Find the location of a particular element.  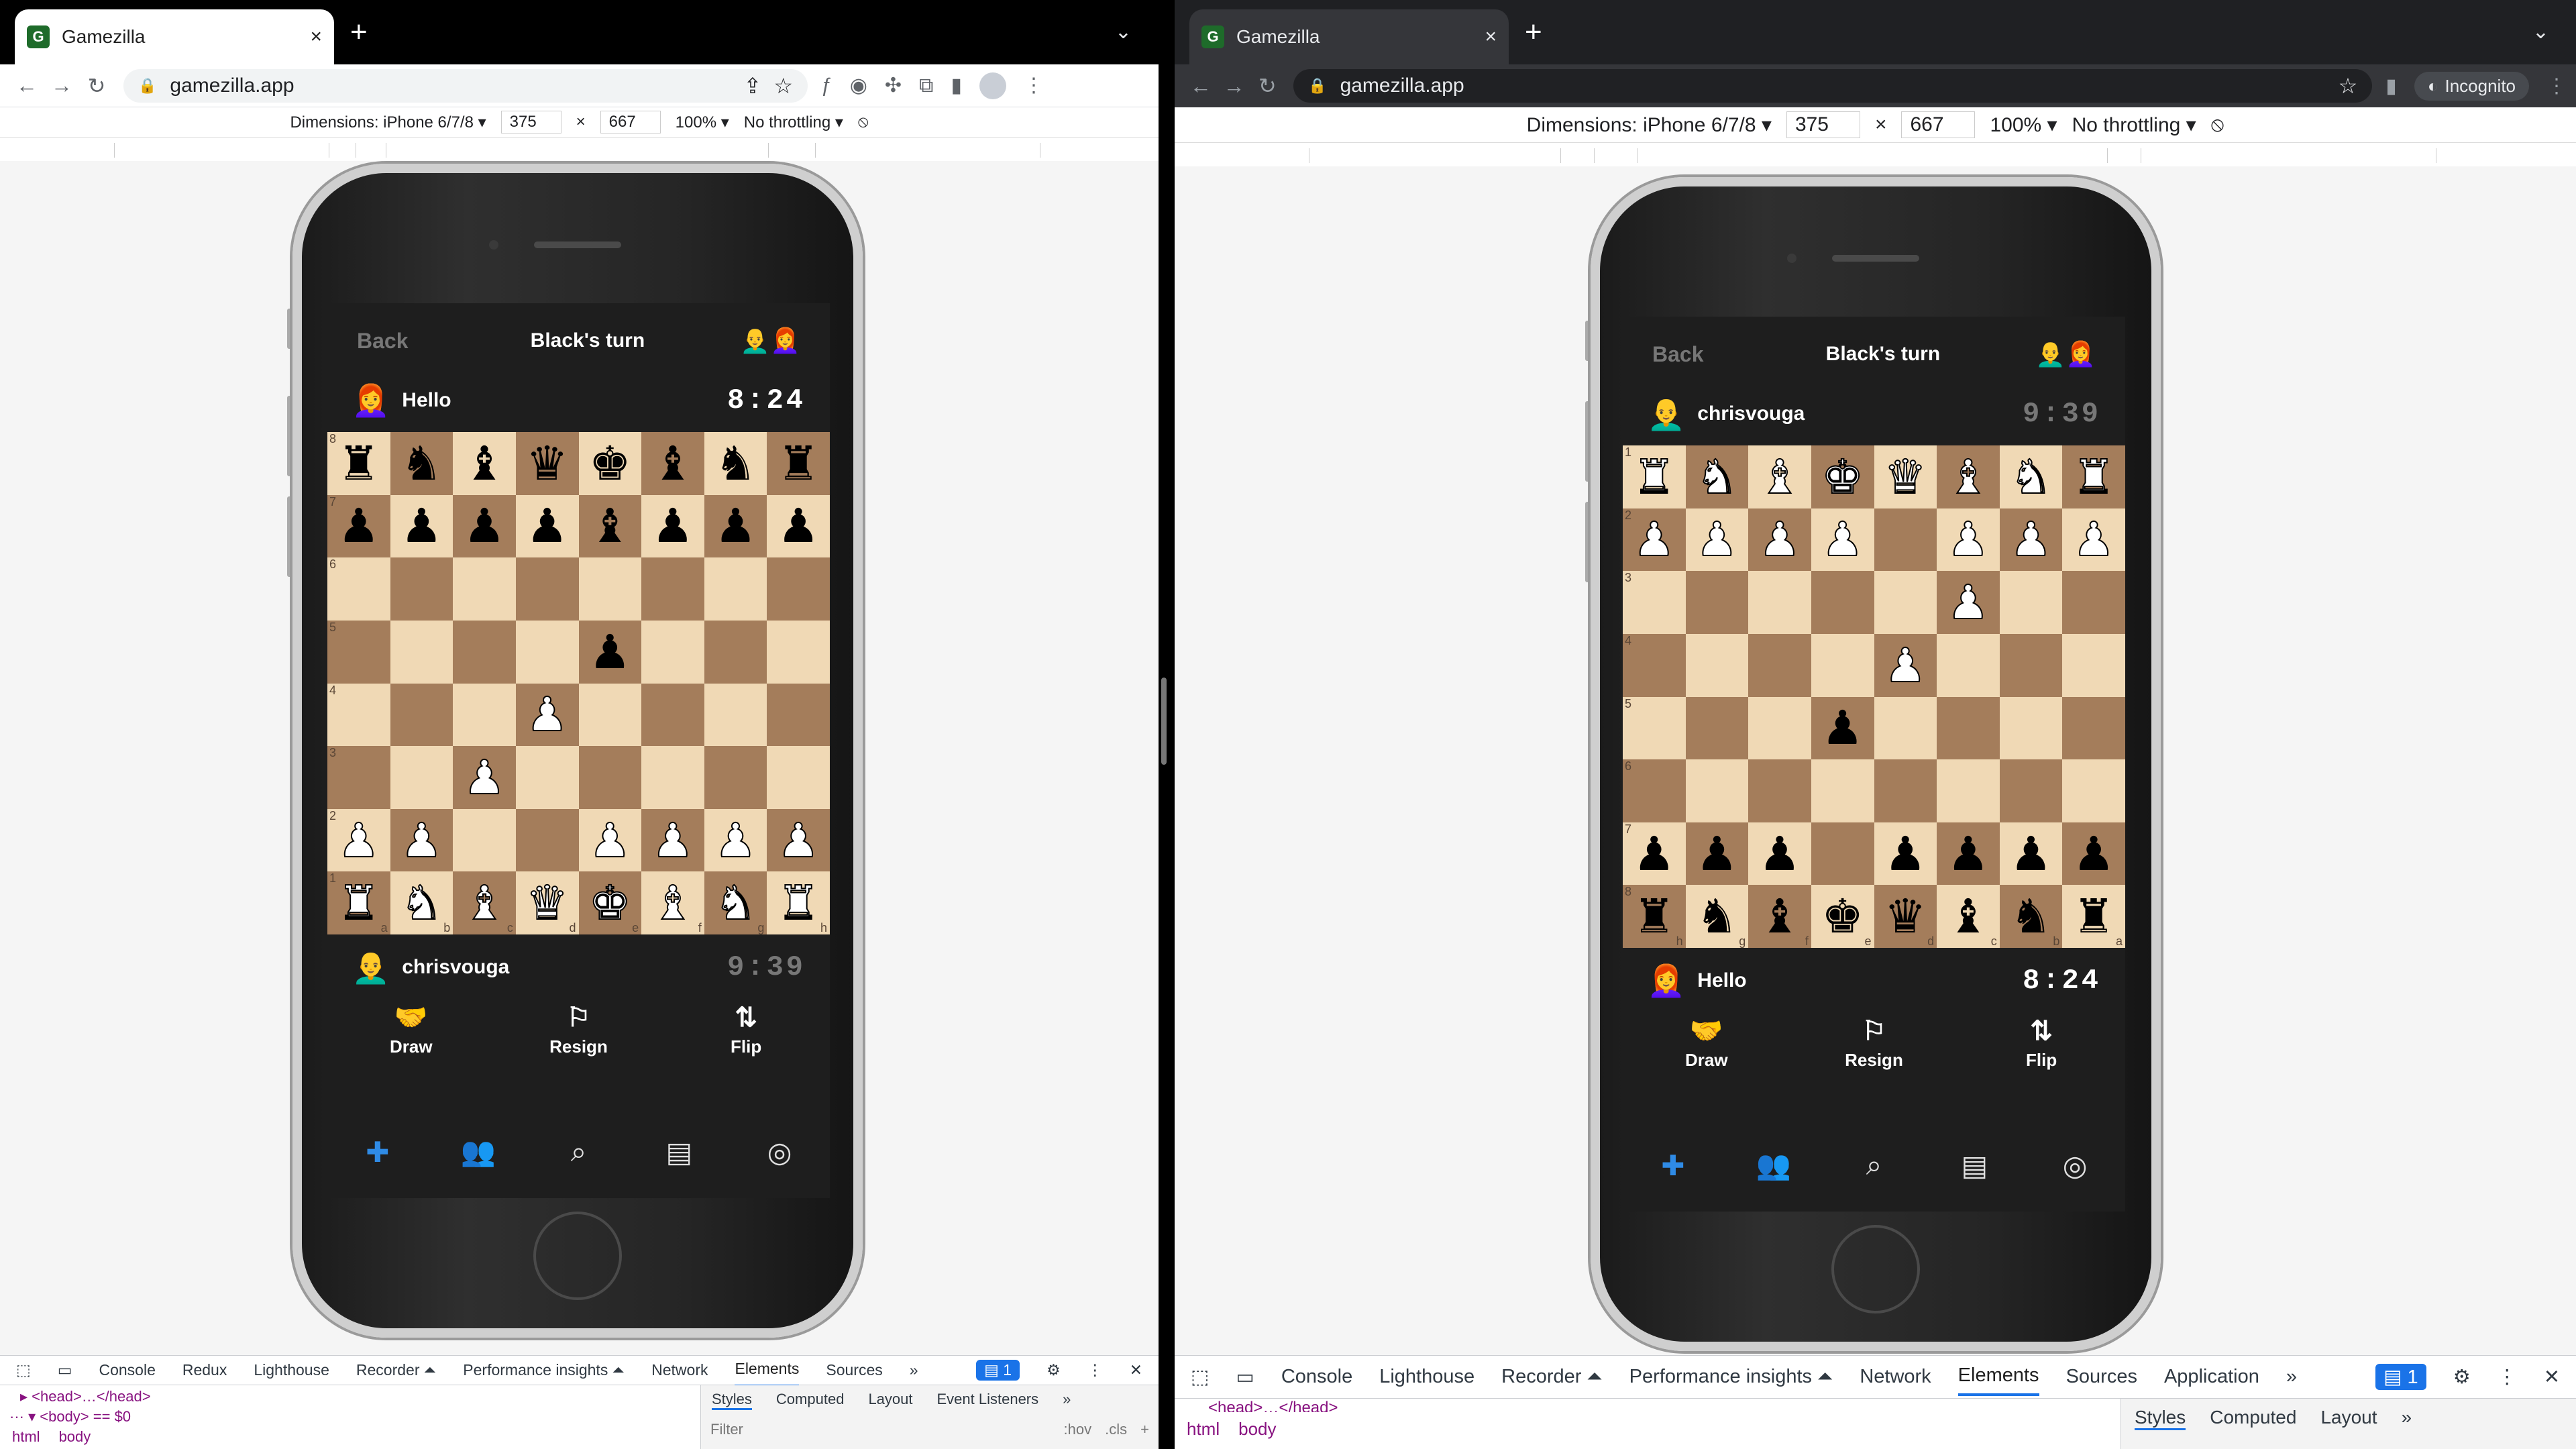

devtools-tab: Elements is located at coordinates (1998, 1377).